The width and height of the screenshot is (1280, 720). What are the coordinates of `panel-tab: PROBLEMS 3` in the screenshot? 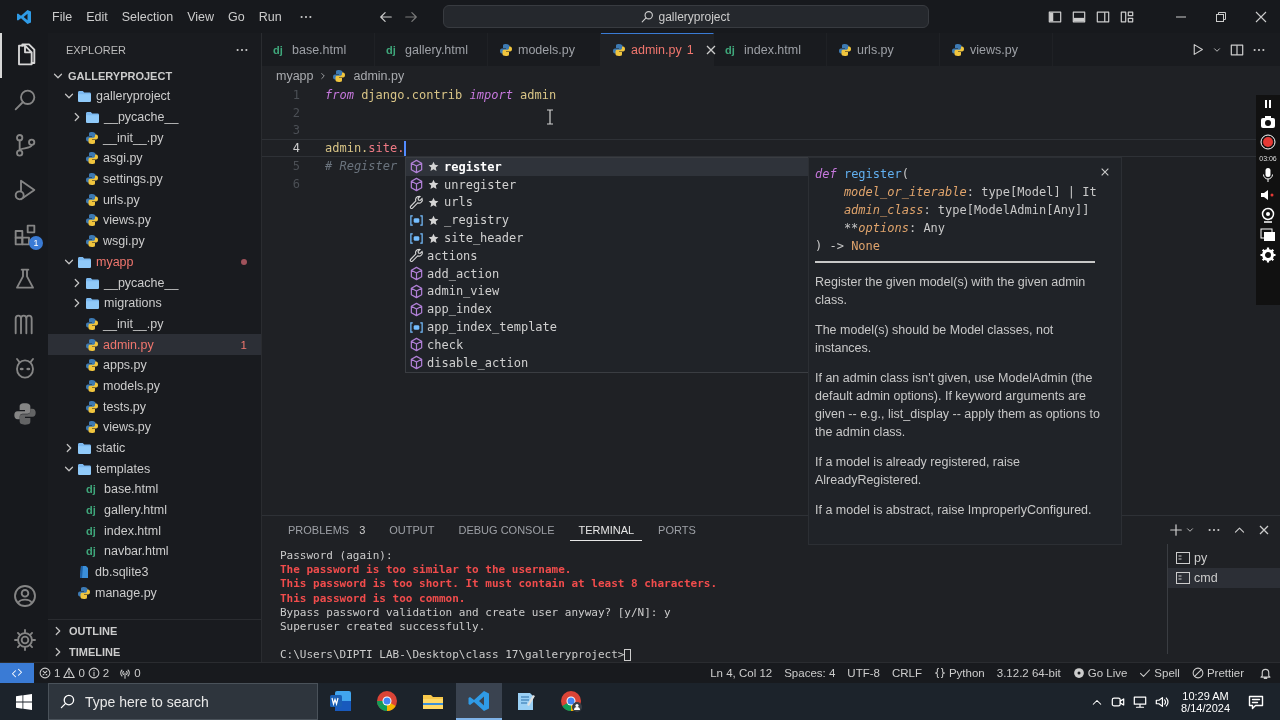 It's located at (327, 530).